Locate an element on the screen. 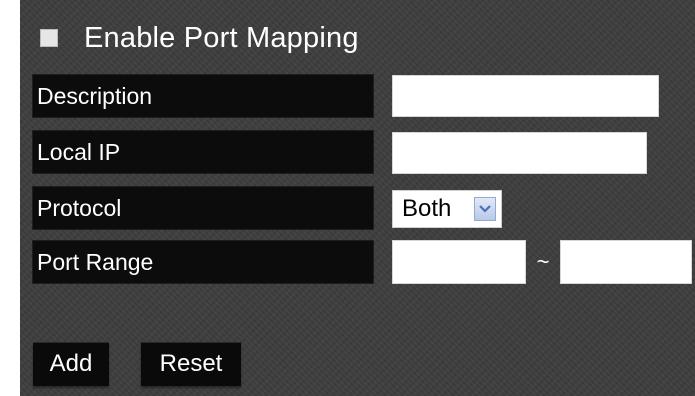 This screenshot has width=695, height=396. enable-port-mapping-checkbox is located at coordinates (49, 38).